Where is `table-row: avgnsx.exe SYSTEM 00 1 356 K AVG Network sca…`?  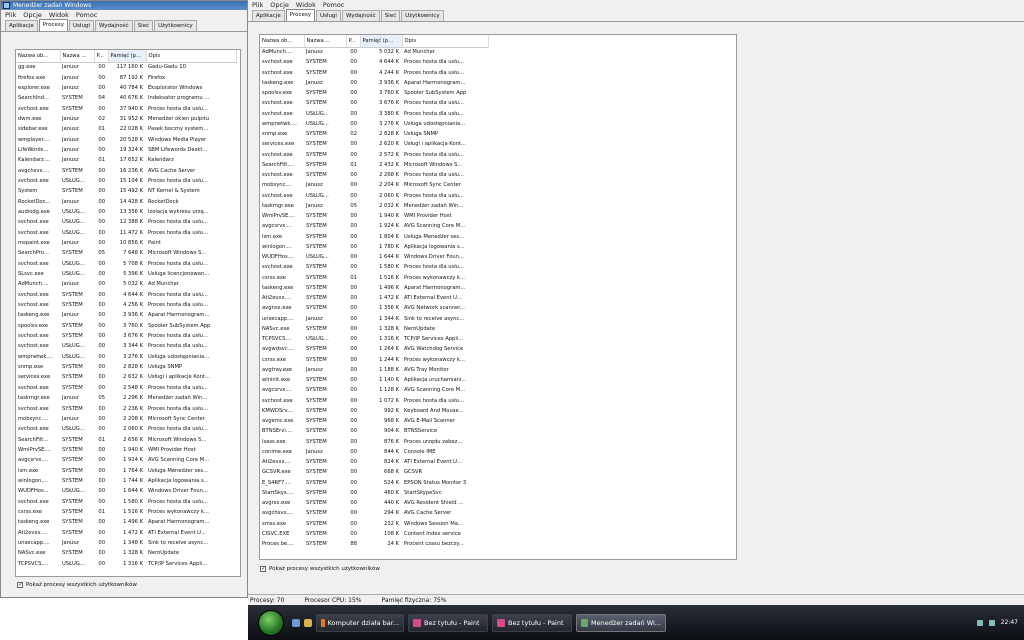 table-row: avgnsx.exe SYSTEM 00 1 356 K AVG Network sca… is located at coordinates (374, 308).